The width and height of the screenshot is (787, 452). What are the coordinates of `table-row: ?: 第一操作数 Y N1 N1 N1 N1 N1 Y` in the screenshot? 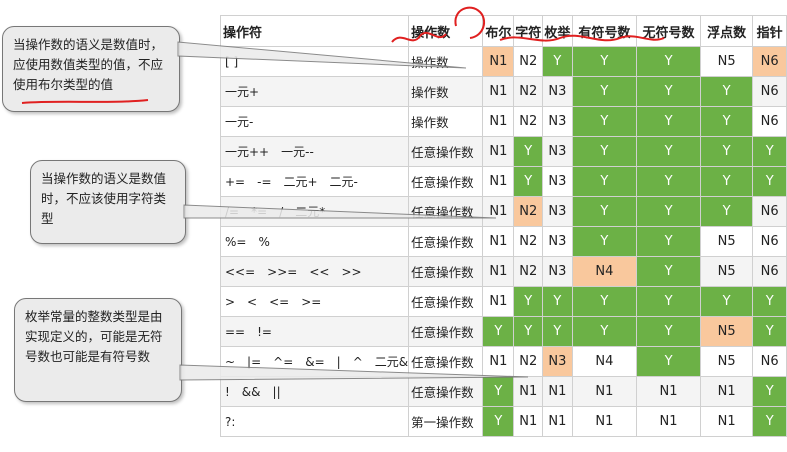 It's located at (503, 421).